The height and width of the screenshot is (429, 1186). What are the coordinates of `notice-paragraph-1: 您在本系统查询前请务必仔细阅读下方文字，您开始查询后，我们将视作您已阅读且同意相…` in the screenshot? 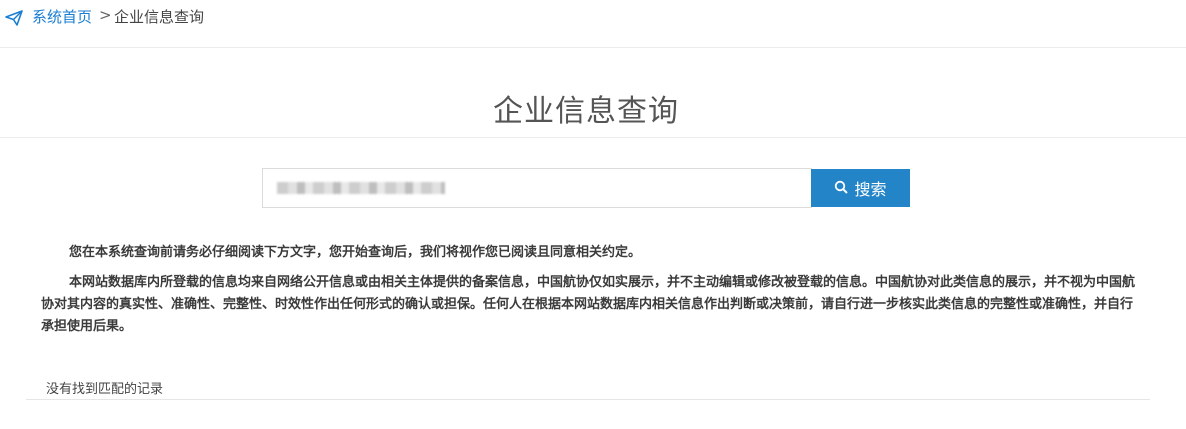 It's located at (355, 252).